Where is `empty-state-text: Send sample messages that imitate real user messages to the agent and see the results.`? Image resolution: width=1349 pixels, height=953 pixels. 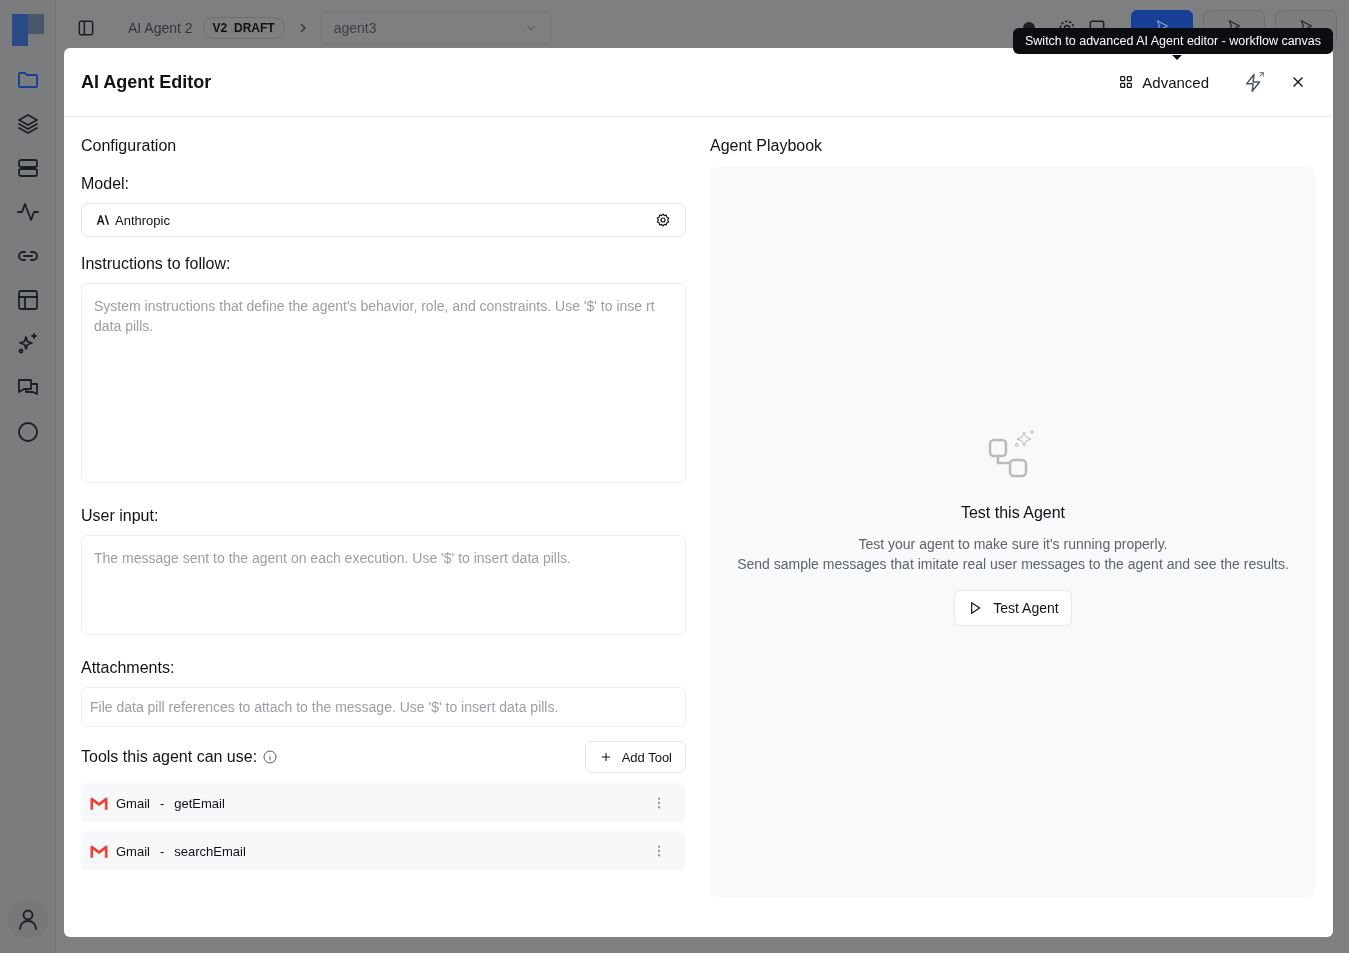 empty-state-text: Send sample messages that imitate real user messages to the agent and see the results. is located at coordinates (1013, 564).